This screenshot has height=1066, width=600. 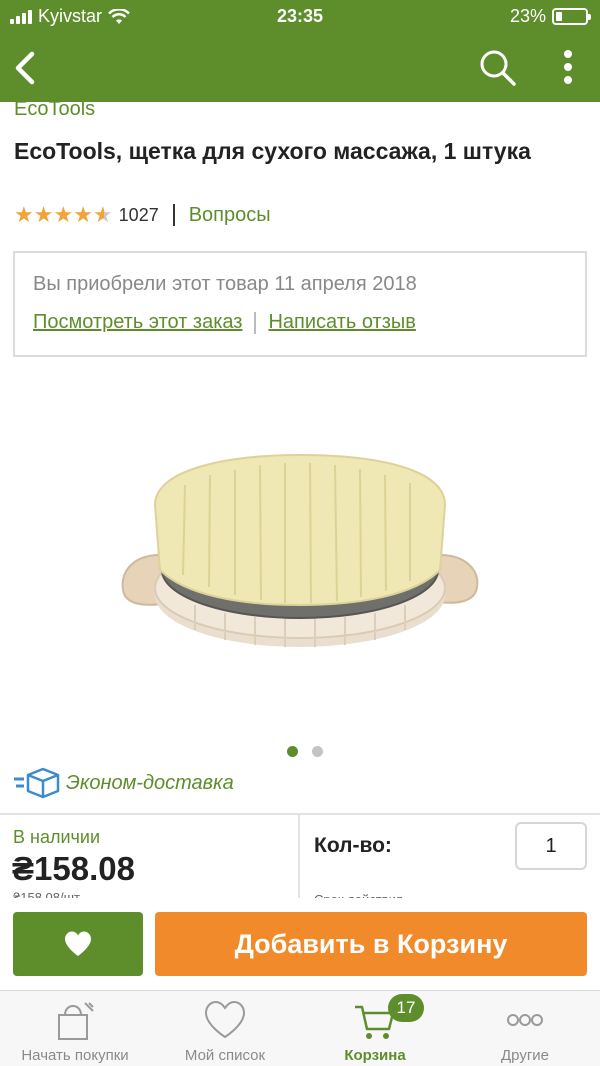 What do you see at coordinates (551, 846) in the screenshot?
I see `quantity-selector: 1` at bounding box center [551, 846].